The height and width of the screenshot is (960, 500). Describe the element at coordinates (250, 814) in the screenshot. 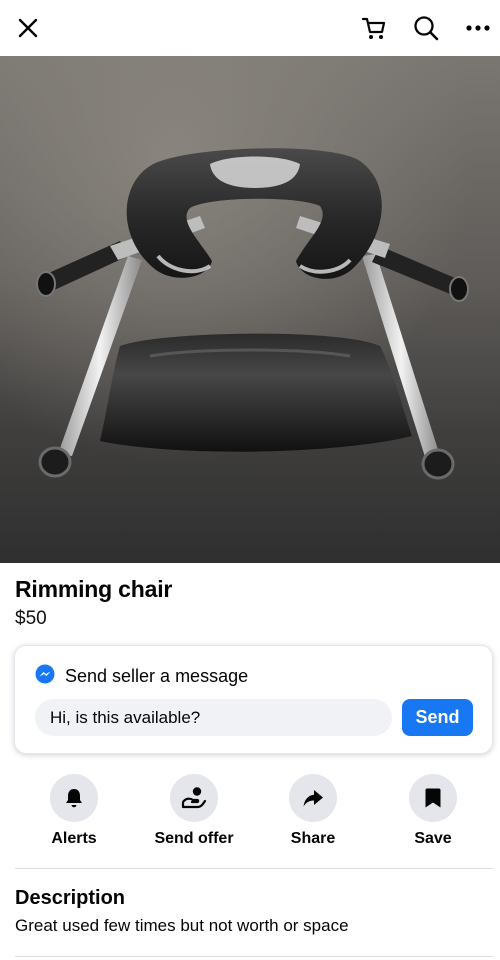

I see `action-bar: Alerts Send offer Share Save` at that location.